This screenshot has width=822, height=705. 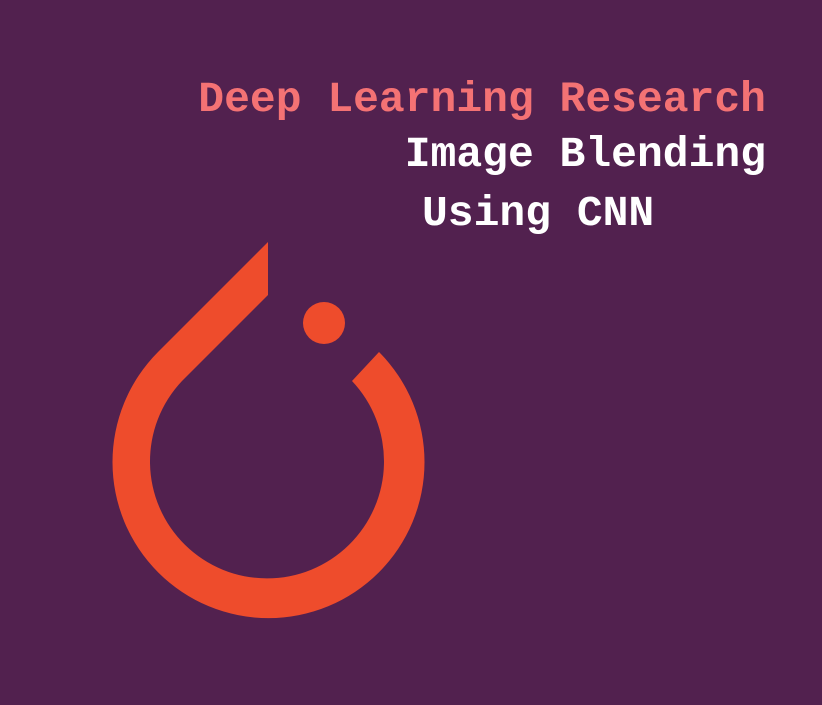 What do you see at coordinates (585, 154) in the screenshot?
I see `banner-title-line-1: Image Blending` at bounding box center [585, 154].